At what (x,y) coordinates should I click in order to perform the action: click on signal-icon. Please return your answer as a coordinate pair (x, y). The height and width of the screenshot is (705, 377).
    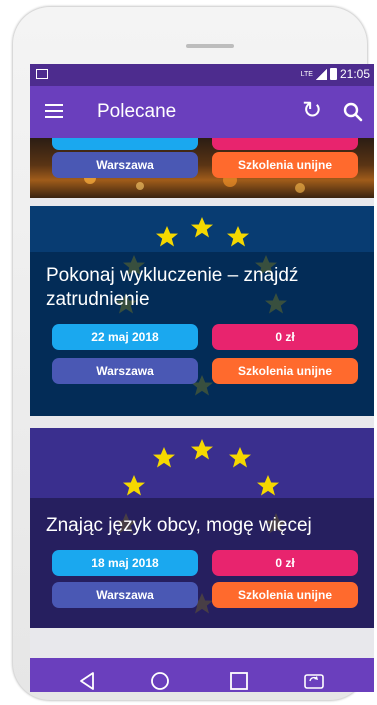
    Looking at the image, I should click on (321, 74).